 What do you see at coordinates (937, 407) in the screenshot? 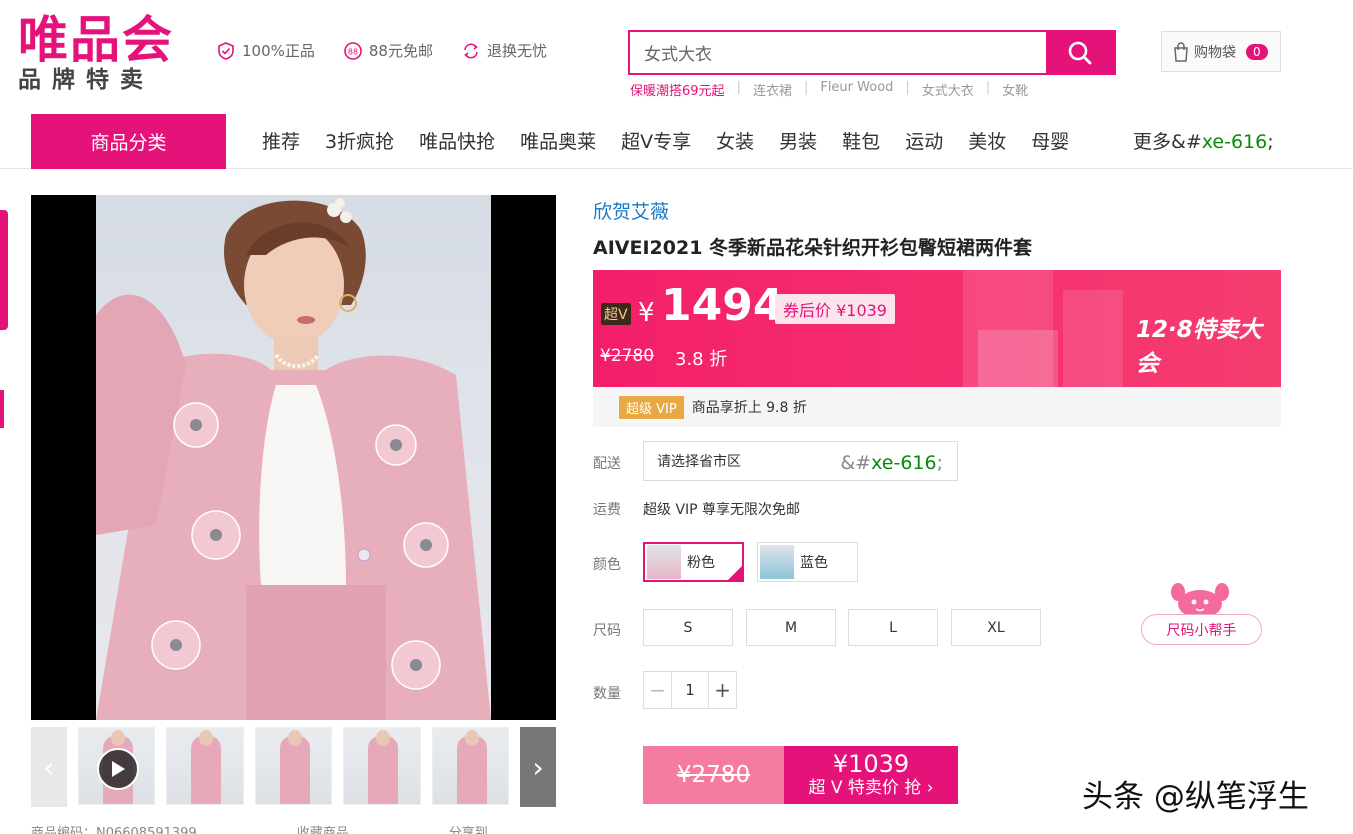
I see `vip-strip: 超级 VIP 商品享折上 9.8 折` at bounding box center [937, 407].